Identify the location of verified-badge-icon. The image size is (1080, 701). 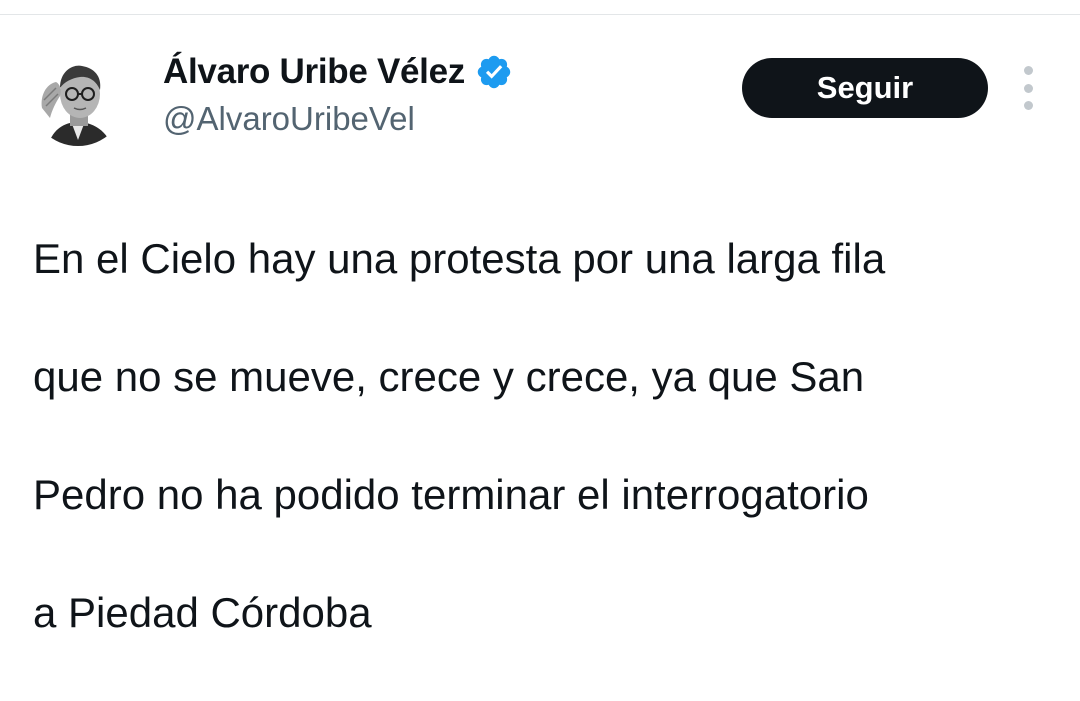
(494, 72).